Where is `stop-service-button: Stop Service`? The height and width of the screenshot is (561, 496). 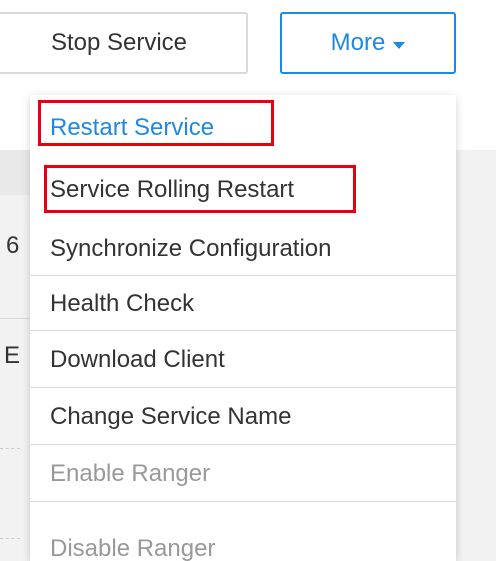
stop-service-button: Stop Service is located at coordinates (124, 43).